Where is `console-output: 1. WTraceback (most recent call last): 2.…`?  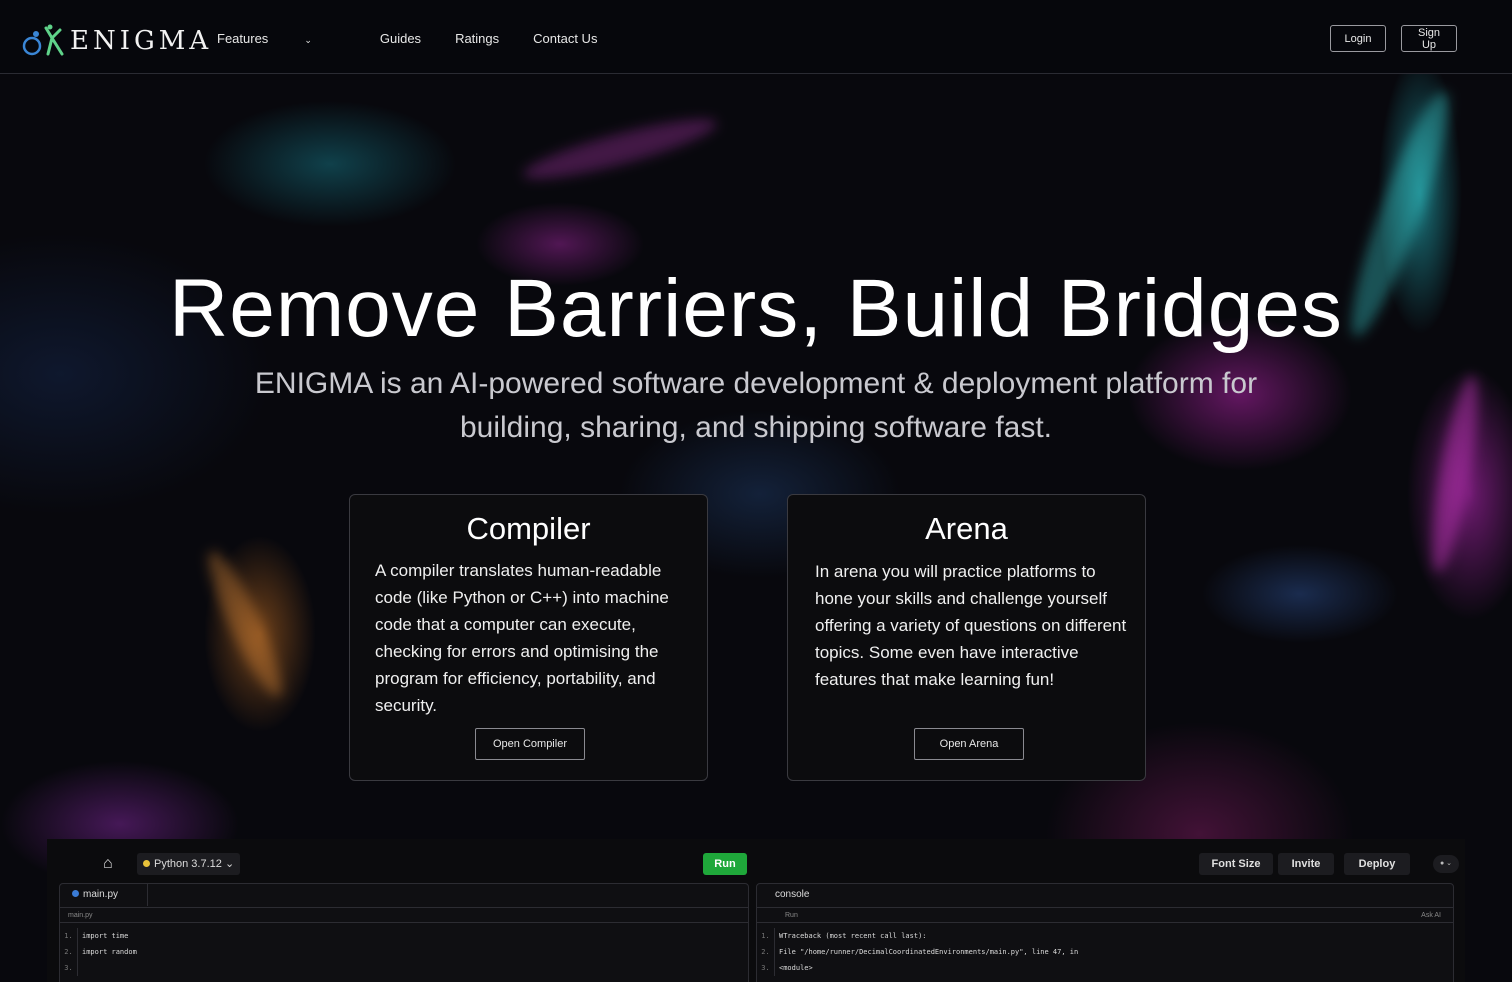 console-output: 1. WTraceback (most recent call last): 2.… is located at coordinates (1105, 952).